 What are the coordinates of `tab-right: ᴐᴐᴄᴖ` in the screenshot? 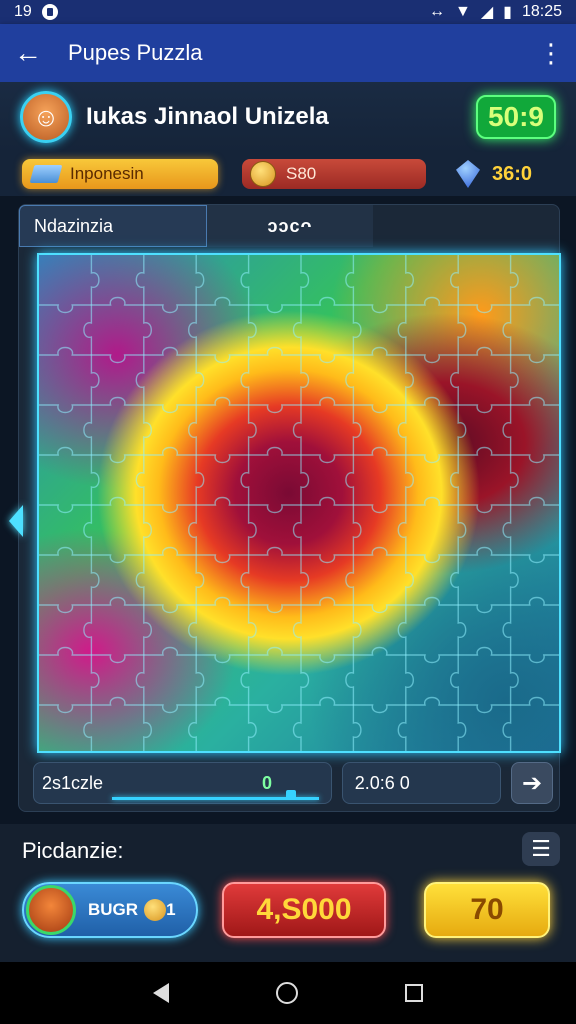 It's located at (290, 226).